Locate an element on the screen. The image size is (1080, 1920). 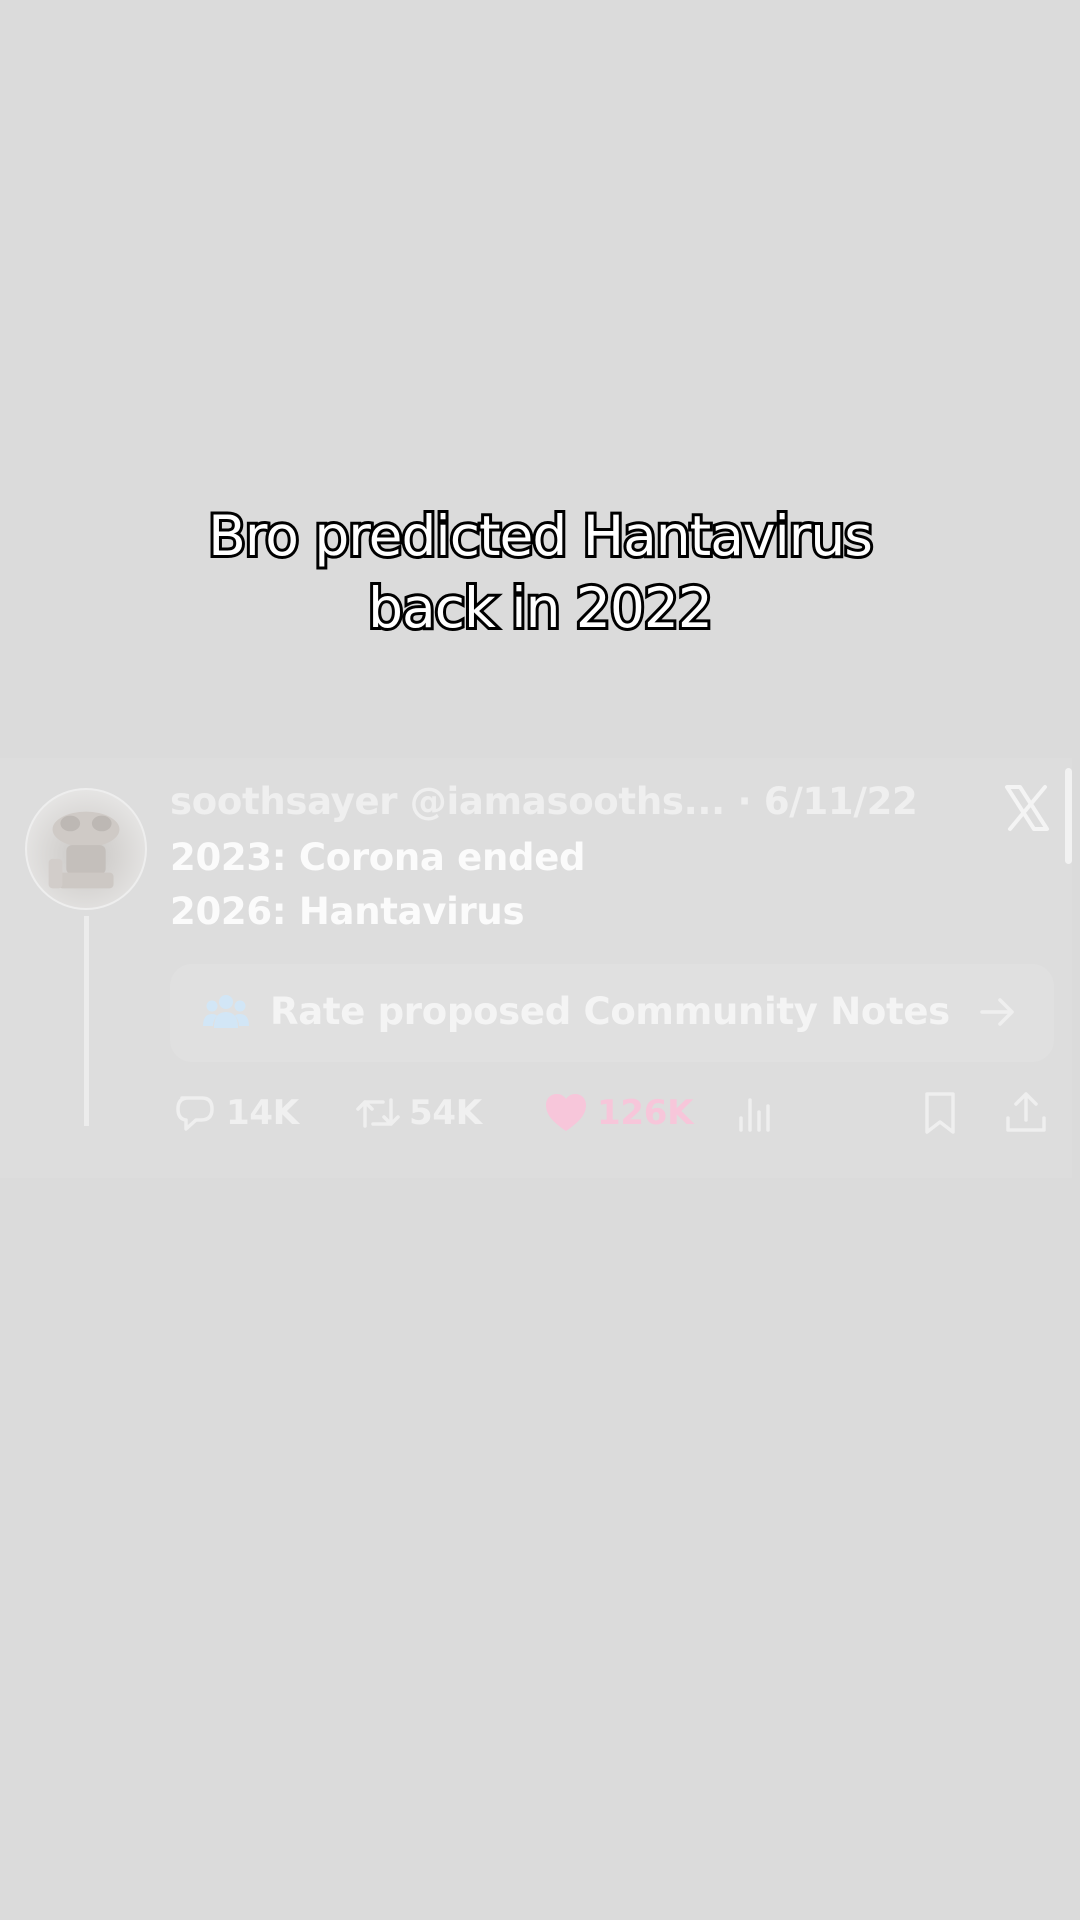
share-button is located at coordinates (1026, 1113).